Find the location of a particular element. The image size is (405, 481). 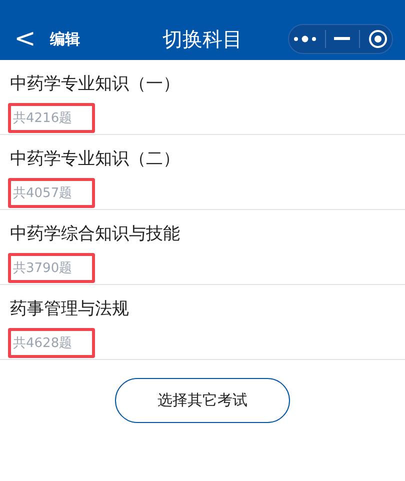

close-icon is located at coordinates (378, 39).